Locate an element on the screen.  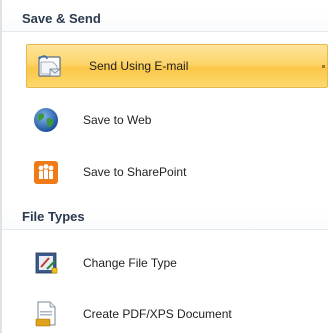
section-header-save-send: Save & Send is located at coordinates (165, 20).